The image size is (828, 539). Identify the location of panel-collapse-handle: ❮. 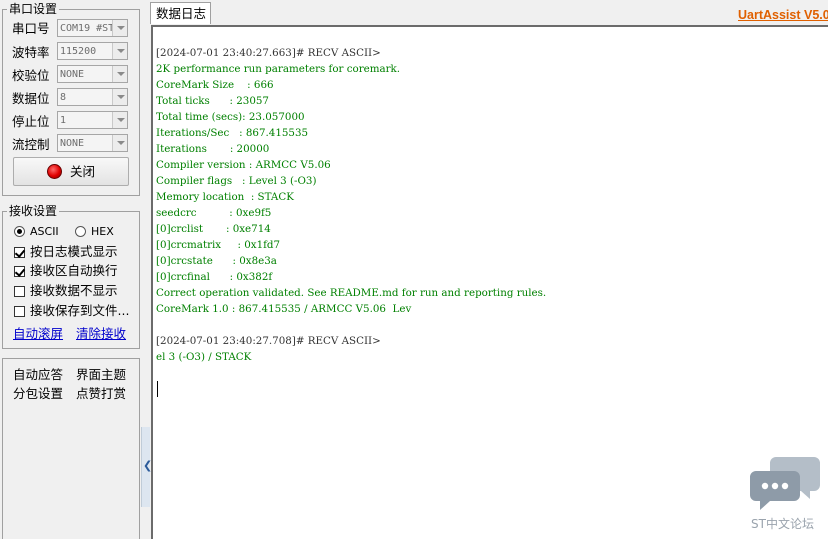
(146, 467).